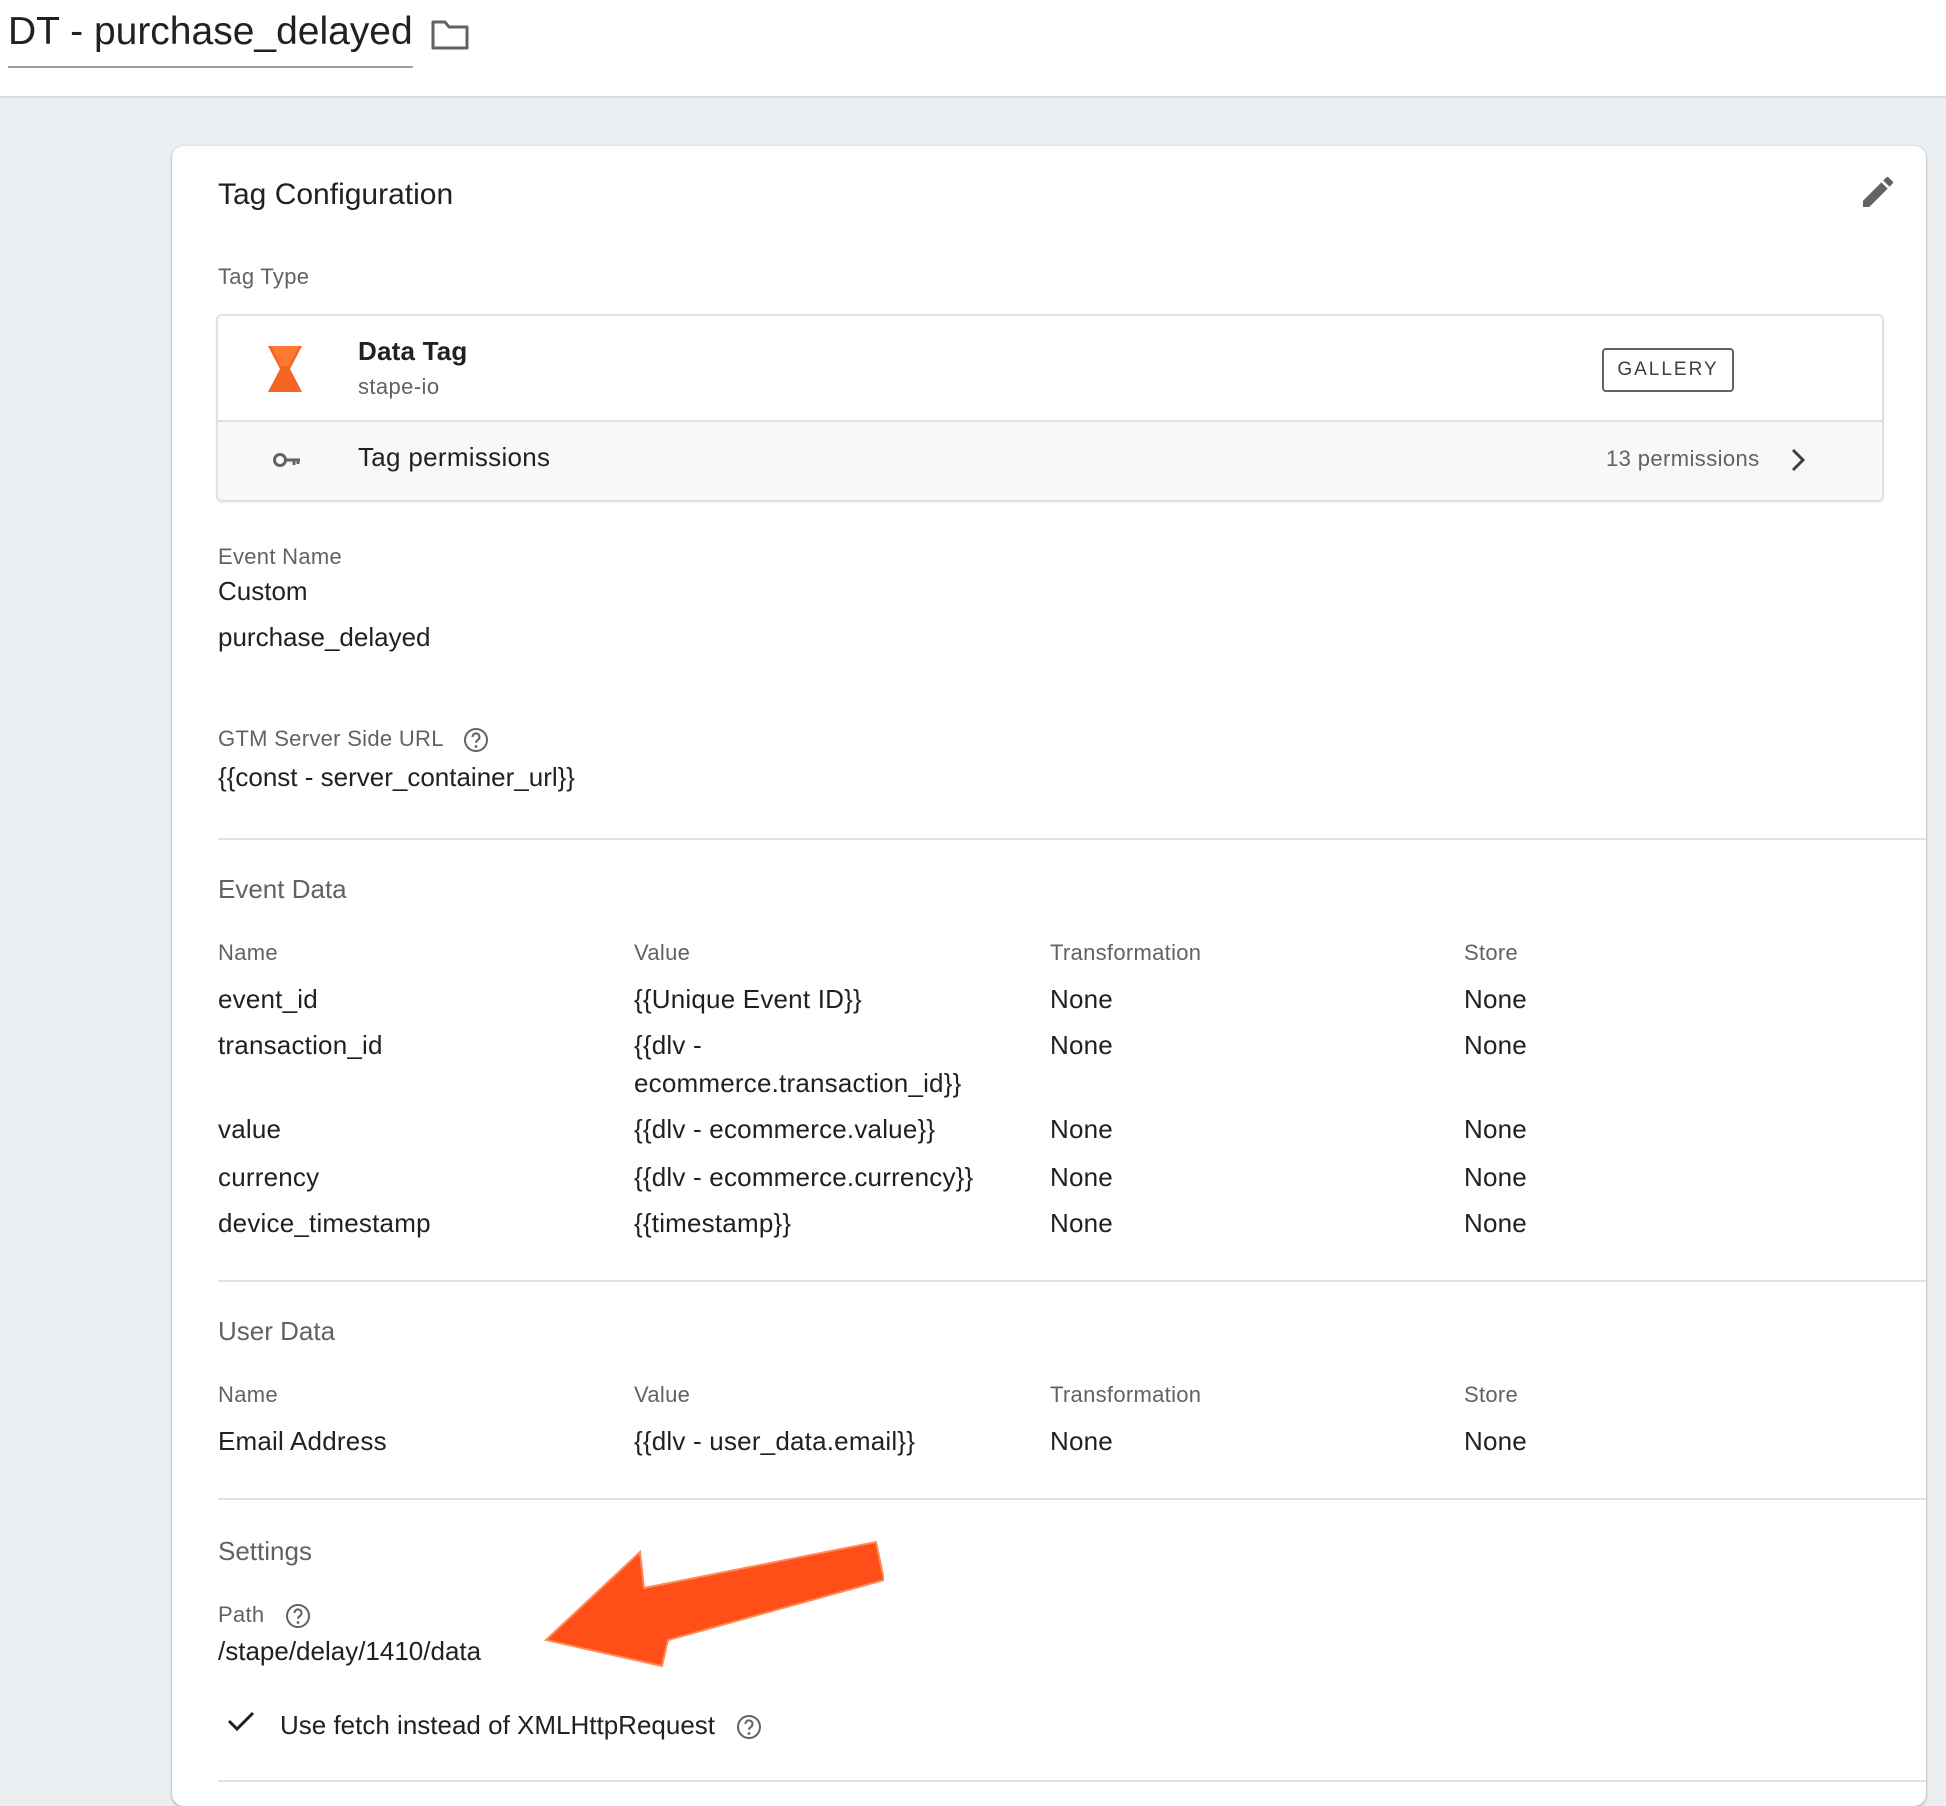 The image size is (1946, 1806). What do you see at coordinates (241, 1614) in the screenshot?
I see `path-label-text: Path` at bounding box center [241, 1614].